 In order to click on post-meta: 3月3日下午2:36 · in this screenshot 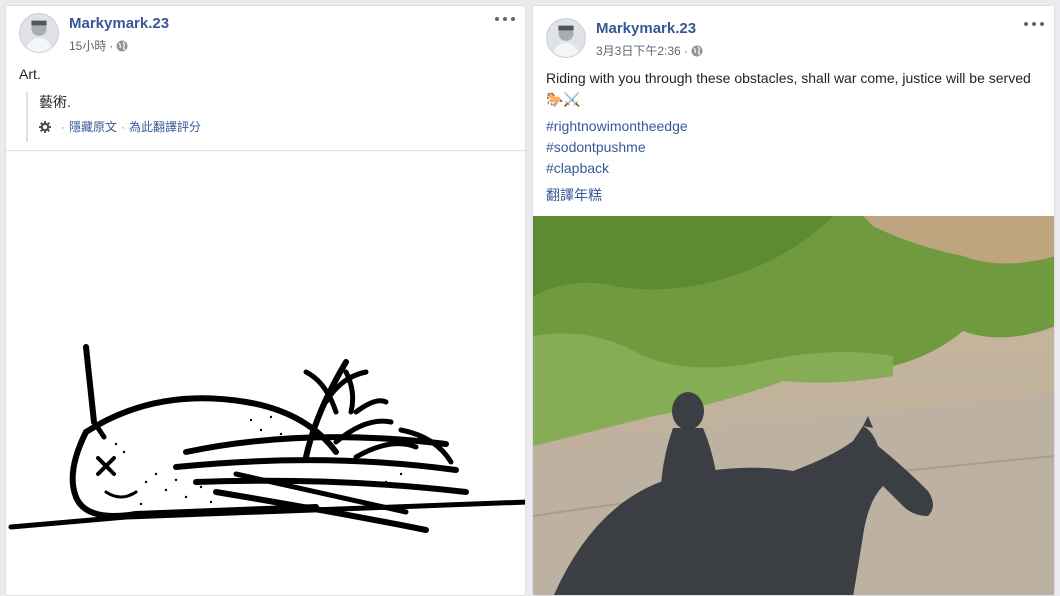, I will do `click(649, 50)`.